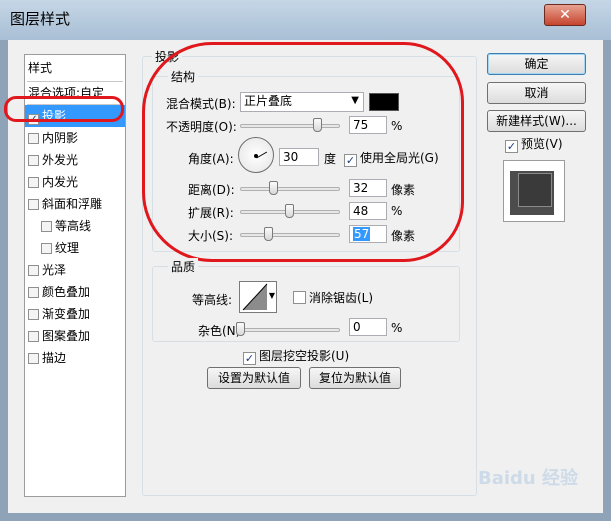 This screenshot has height=521, width=611. I want to click on style-item-inner-glow: 内发光, so click(75, 182).